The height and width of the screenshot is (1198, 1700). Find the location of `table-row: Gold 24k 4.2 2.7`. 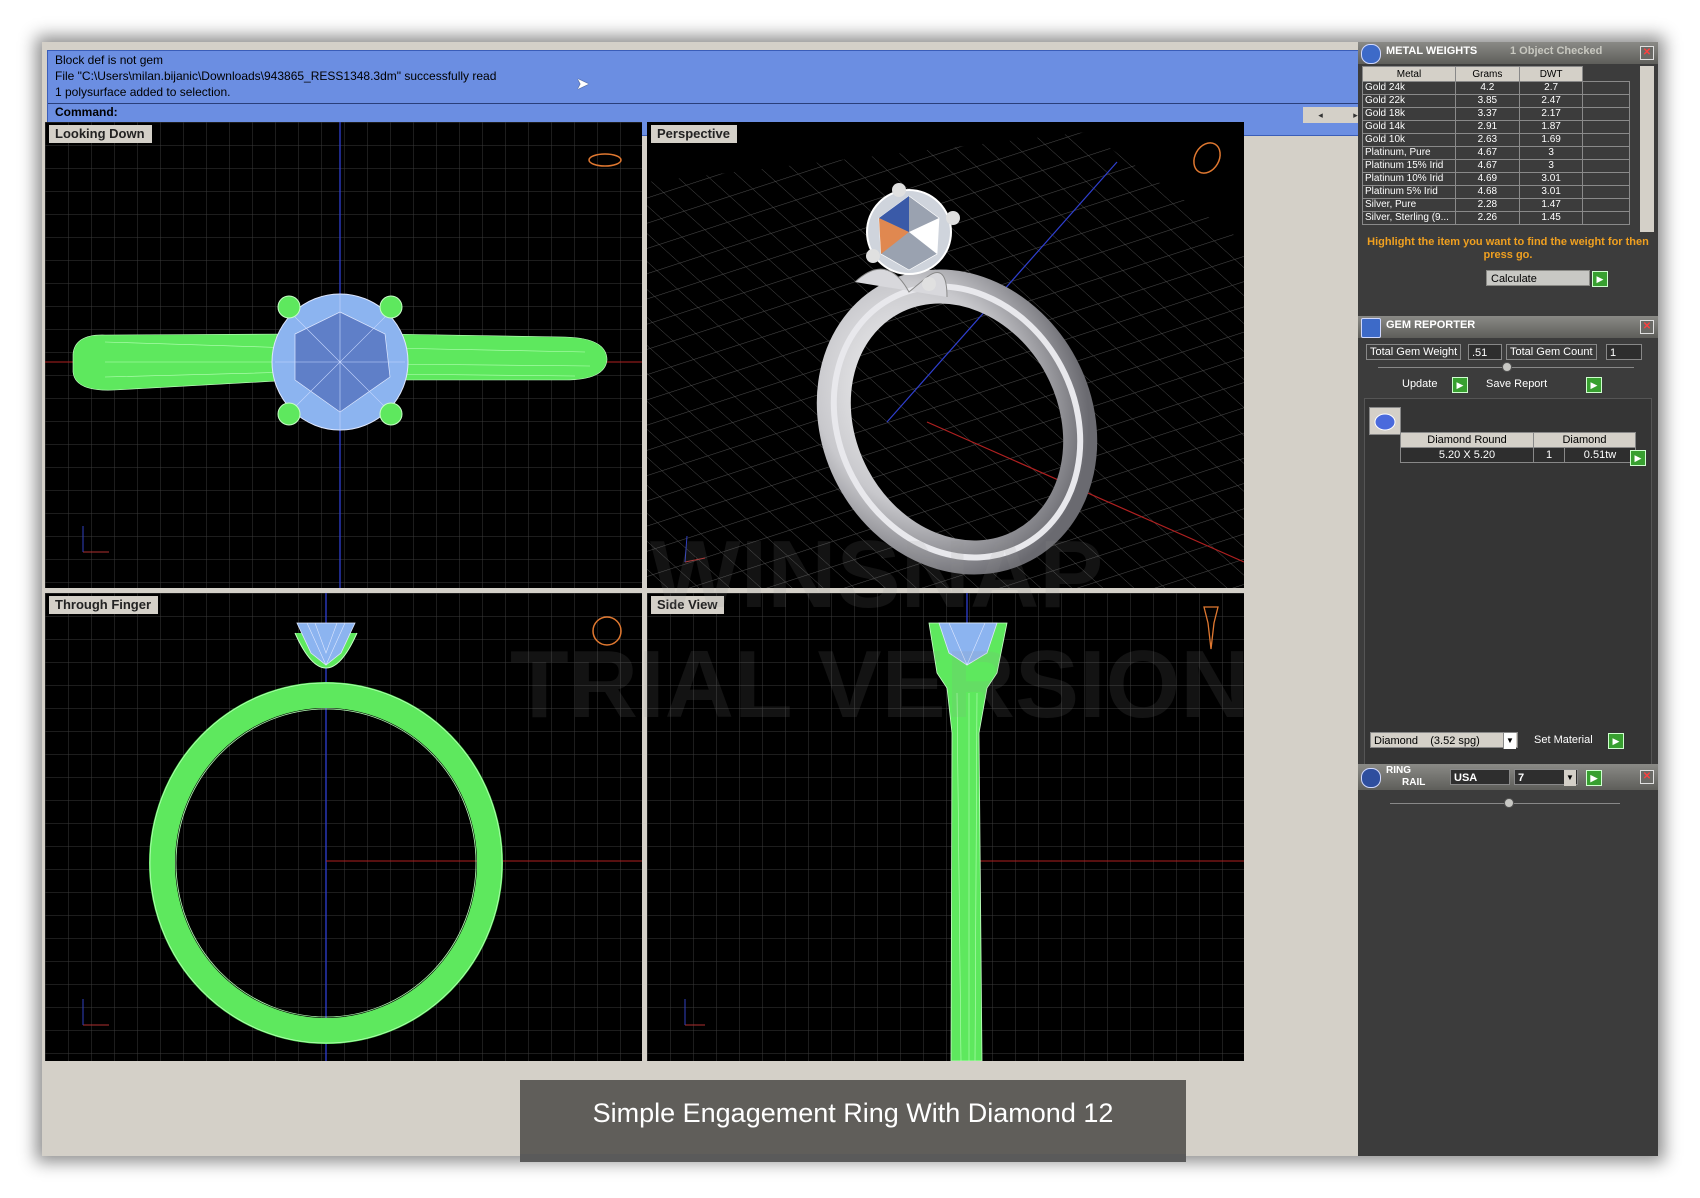

table-row: Gold 24k 4.2 2.7 is located at coordinates (1496, 88).